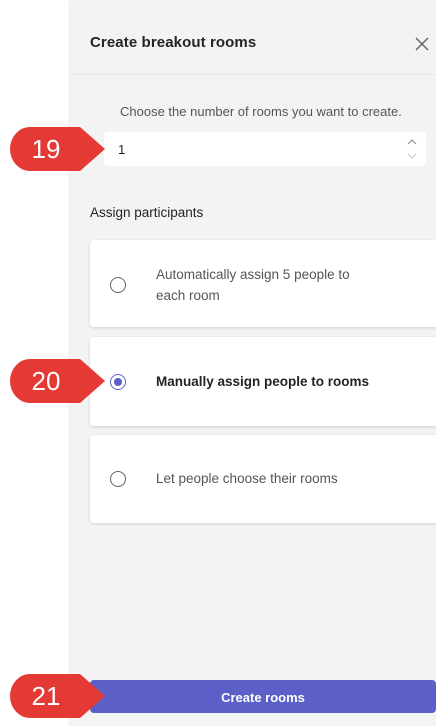  What do you see at coordinates (253, 274) in the screenshot?
I see `option-auto-assign-label-line1: Automatically assign 5 people to` at bounding box center [253, 274].